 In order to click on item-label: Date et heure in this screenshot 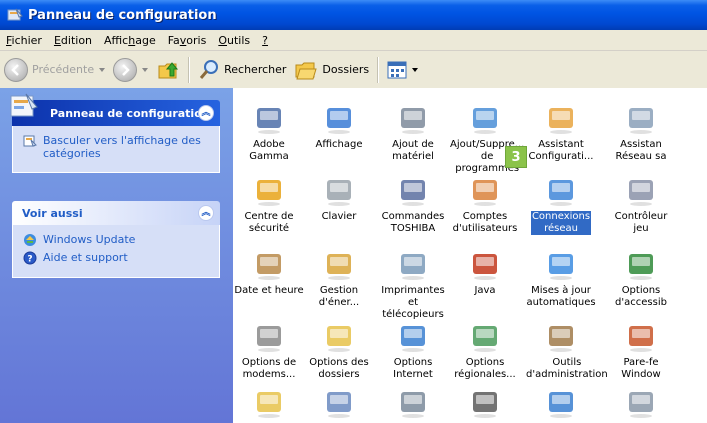, I will do `click(269, 290)`.